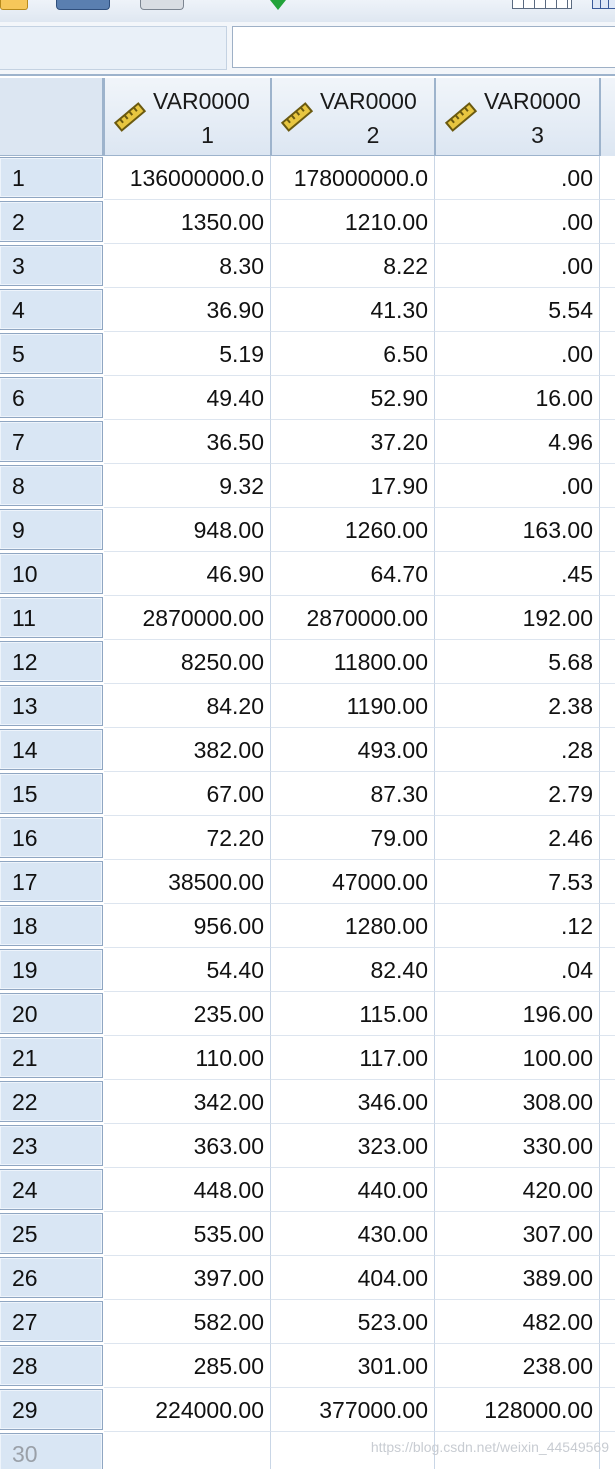 Image resolution: width=615 pixels, height=1469 pixels. Describe the element at coordinates (51, 529) in the screenshot. I see `row-number: 9` at that location.